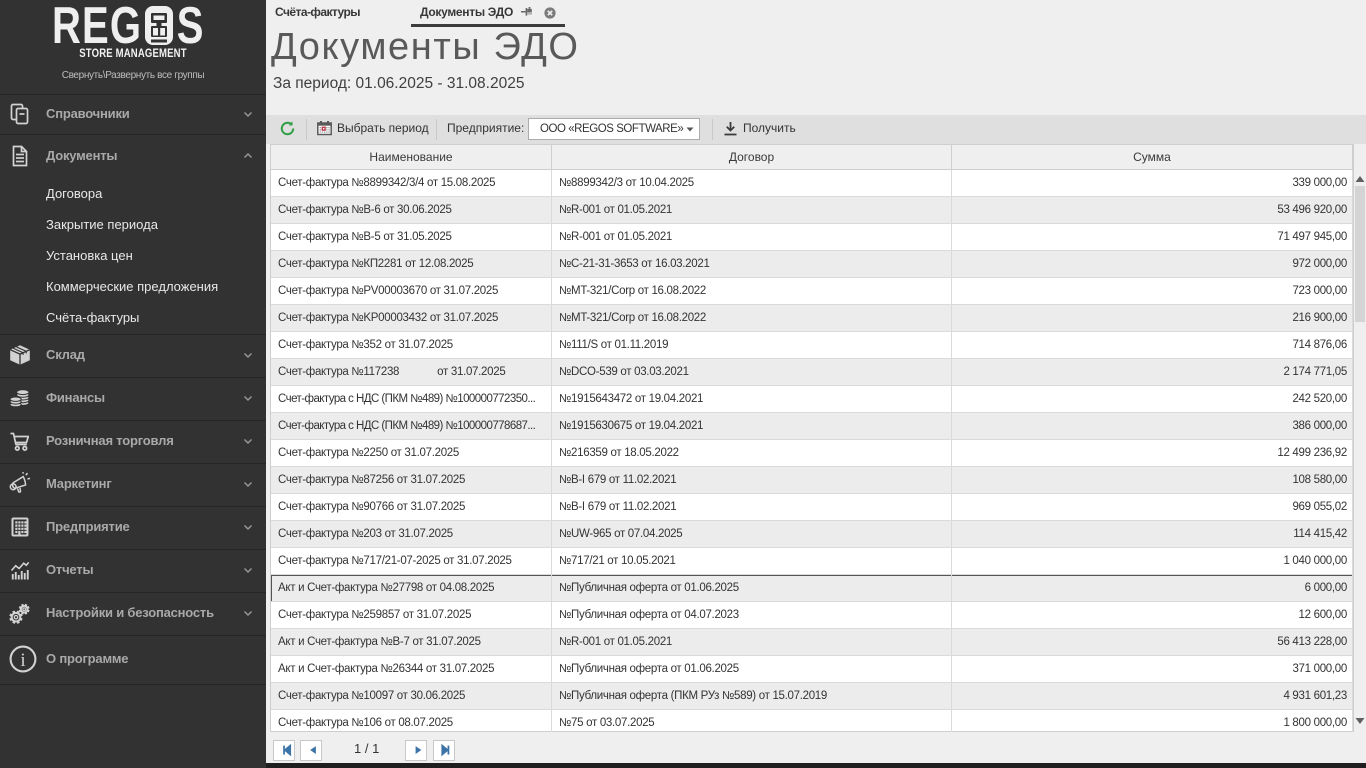 The height and width of the screenshot is (768, 1366). Describe the element at coordinates (97, 25) in the screenshot. I see `svg-text: REG` at that location.